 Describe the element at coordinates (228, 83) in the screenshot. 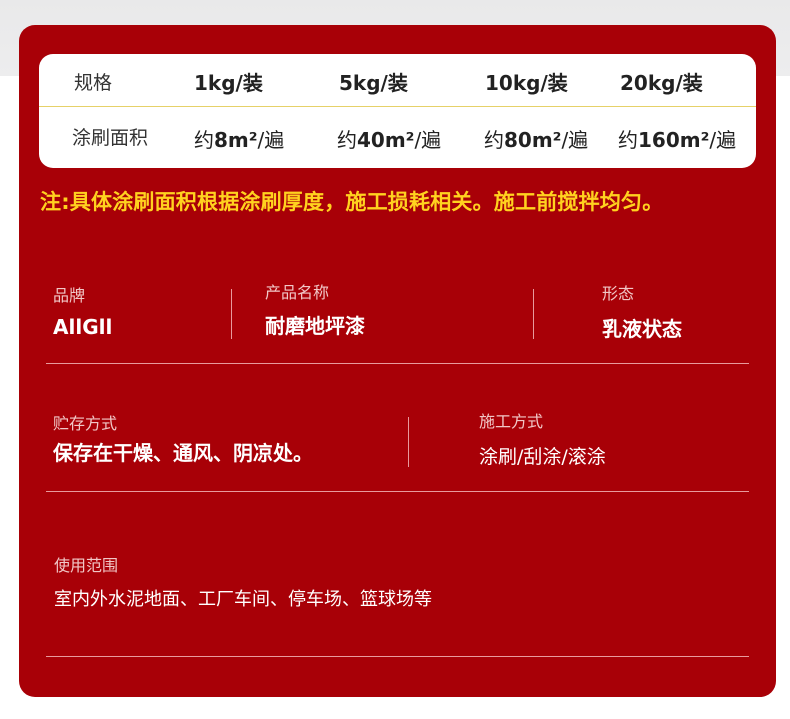

I see `size-1kg: 1kg/装` at that location.